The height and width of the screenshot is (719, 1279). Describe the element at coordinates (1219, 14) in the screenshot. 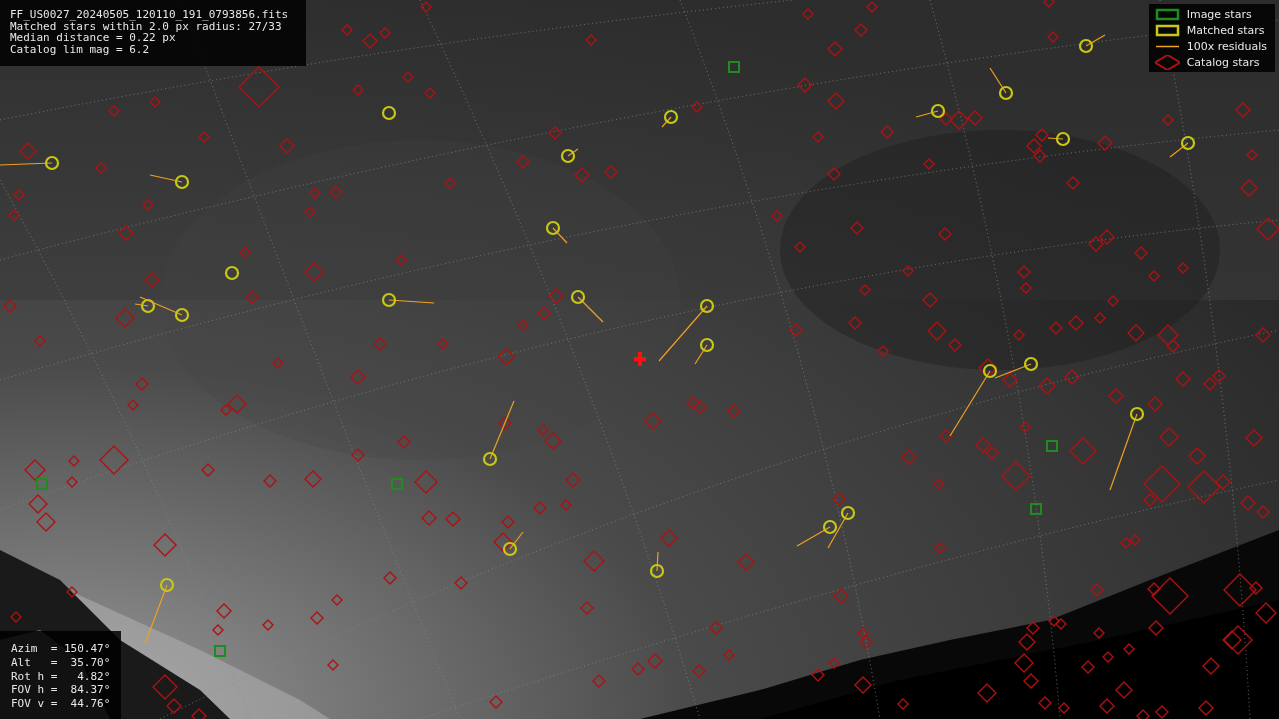

I see `legend-label: Image stars` at that location.